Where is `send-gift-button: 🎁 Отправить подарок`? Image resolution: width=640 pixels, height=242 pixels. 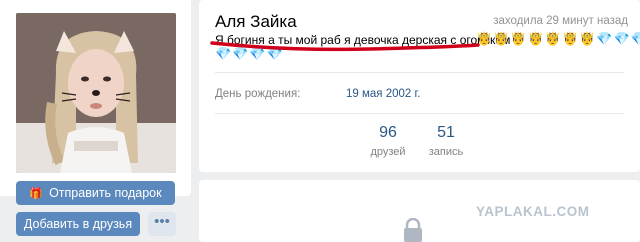 send-gift-button: 🎁 Отправить подарок is located at coordinates (95, 193).